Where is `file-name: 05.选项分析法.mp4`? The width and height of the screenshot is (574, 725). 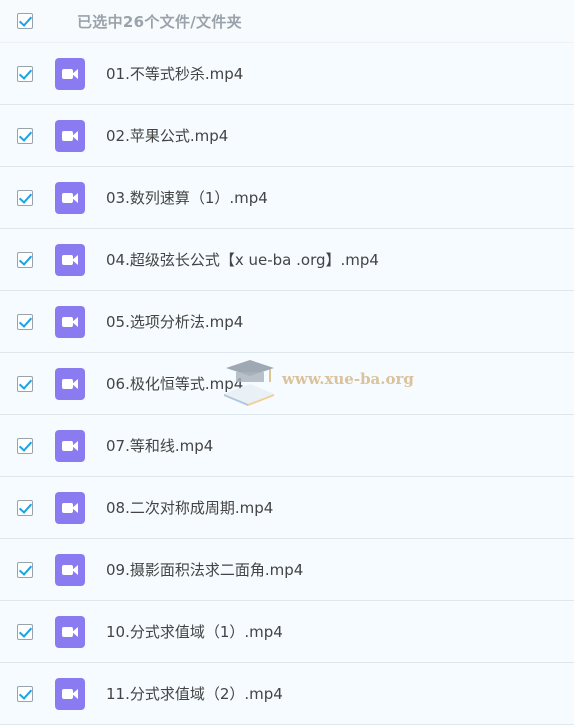
file-name: 05.选项分析法.mp4 is located at coordinates (174, 321).